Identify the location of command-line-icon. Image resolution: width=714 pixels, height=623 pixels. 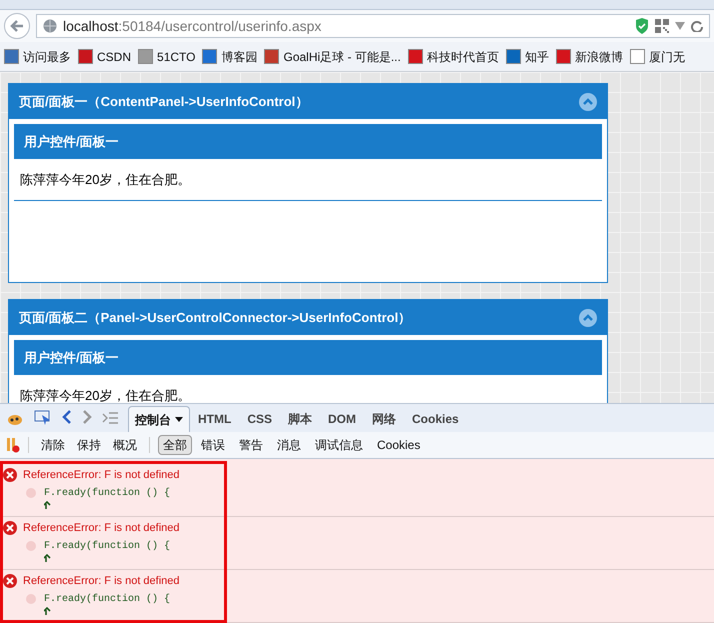
(110, 418).